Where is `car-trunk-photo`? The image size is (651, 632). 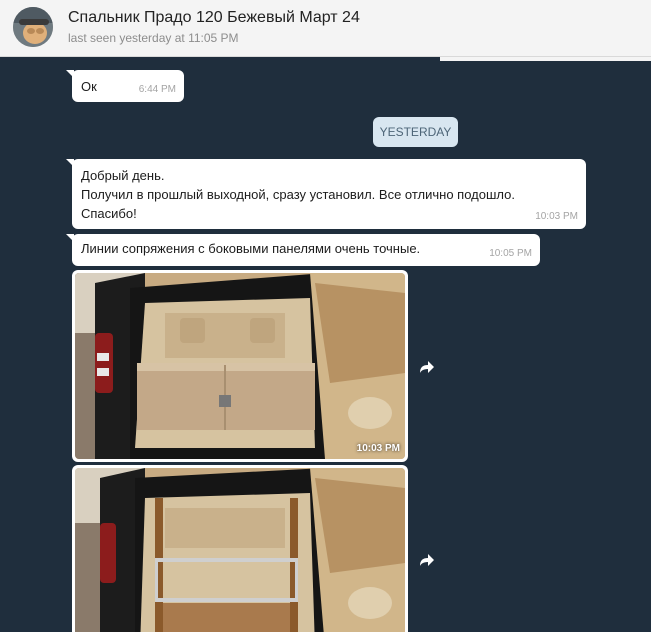 car-trunk-photo is located at coordinates (240, 366).